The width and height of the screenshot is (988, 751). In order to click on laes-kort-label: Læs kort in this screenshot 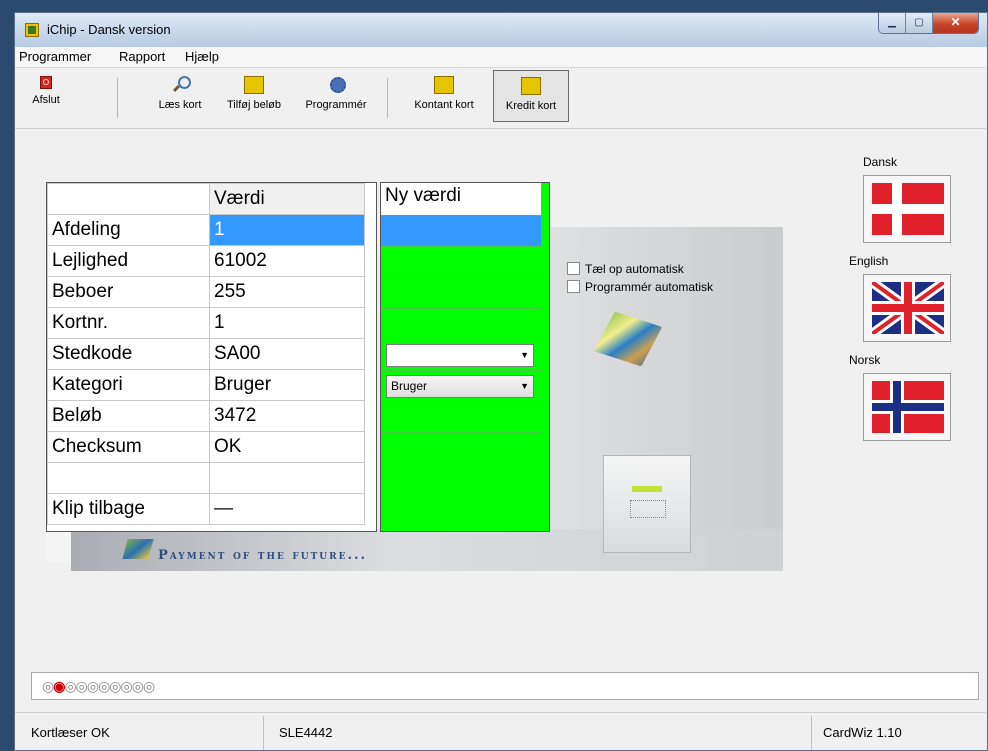, I will do `click(180, 105)`.